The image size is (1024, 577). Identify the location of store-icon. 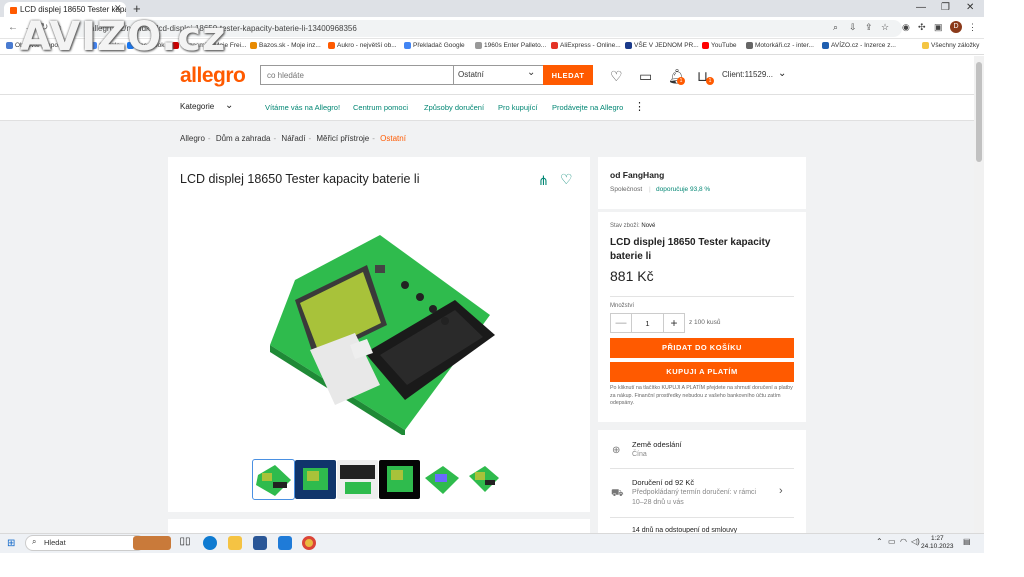
(260, 543).